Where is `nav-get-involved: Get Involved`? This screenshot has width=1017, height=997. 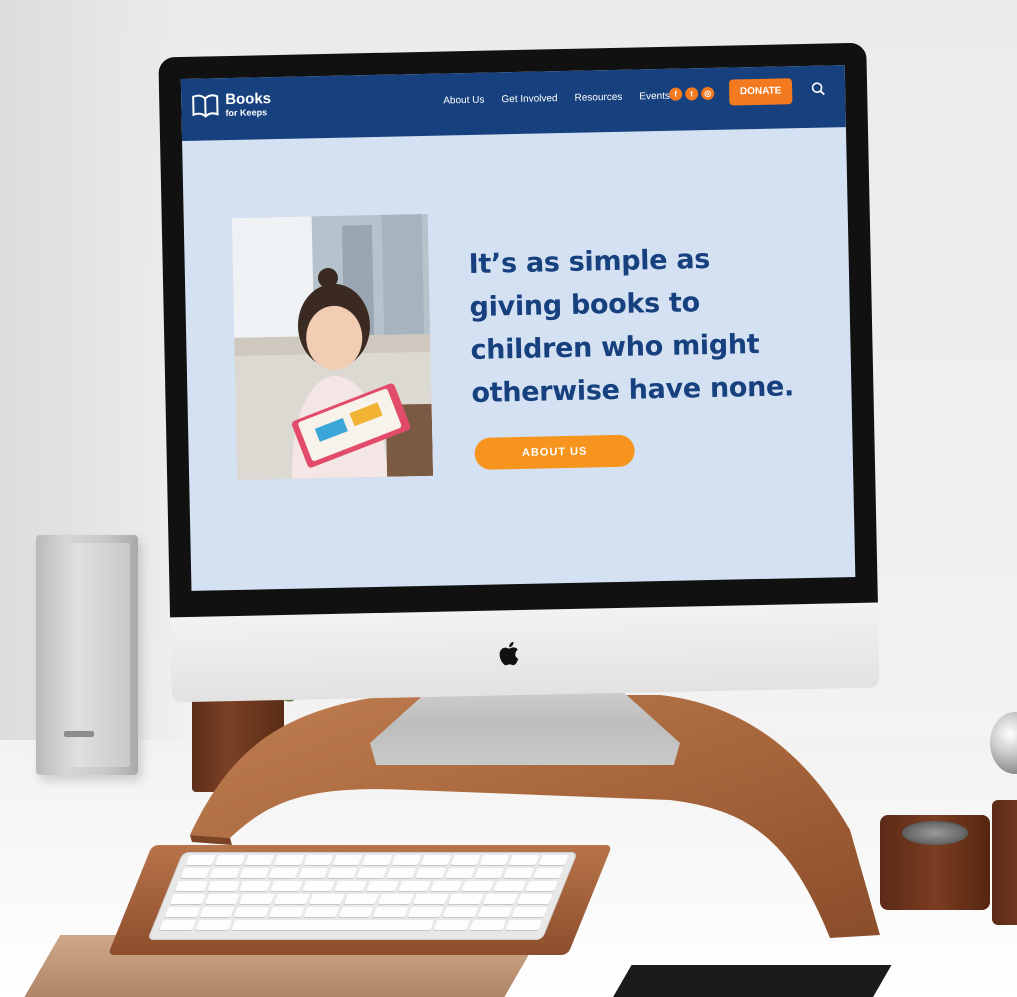 nav-get-involved: Get Involved is located at coordinates (529, 99).